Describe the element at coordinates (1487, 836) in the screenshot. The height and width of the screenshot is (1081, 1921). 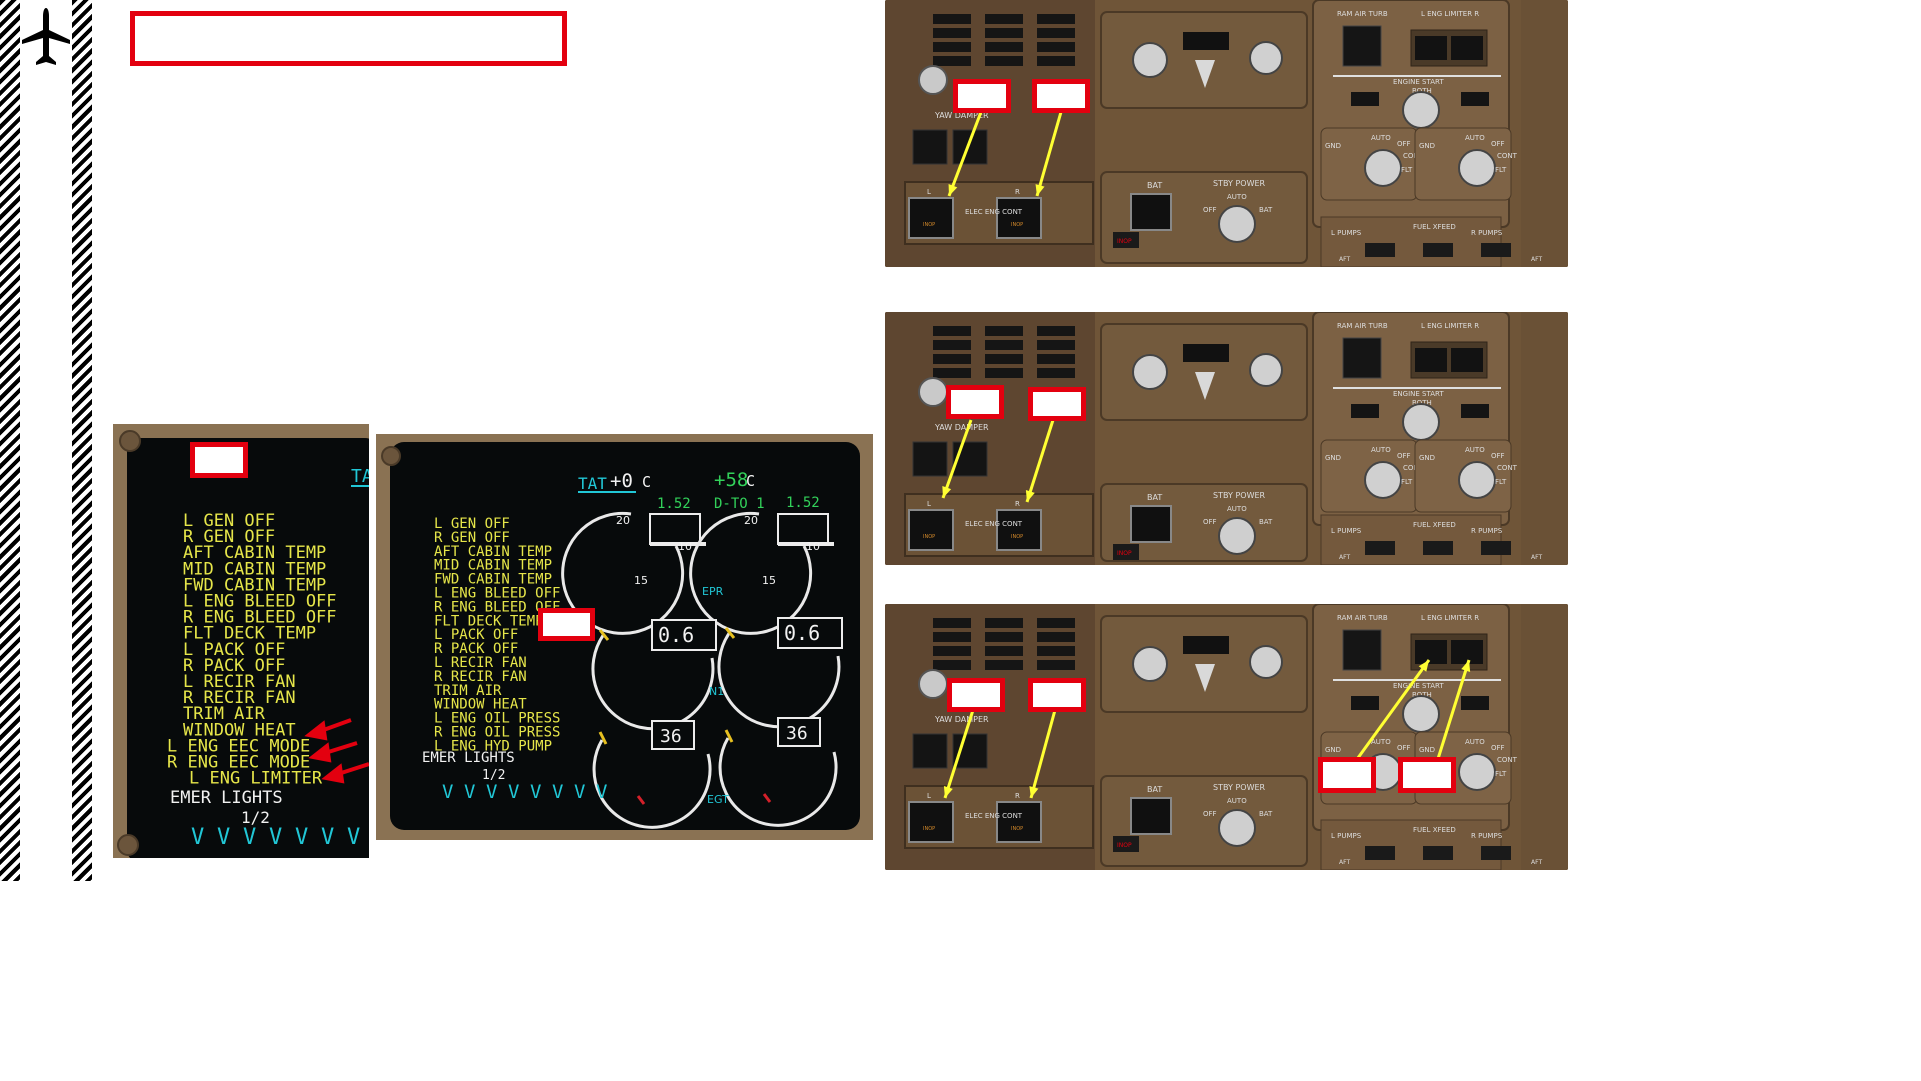
I see `r-pumps-label: R PUMPS` at that location.